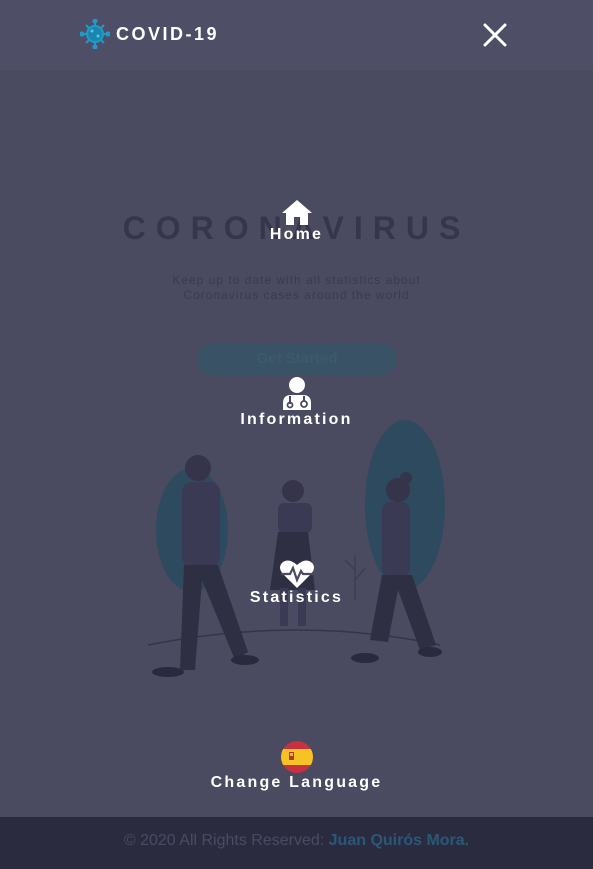  Describe the element at coordinates (296, 597) in the screenshot. I see `menu-item-label: Statistics` at that location.